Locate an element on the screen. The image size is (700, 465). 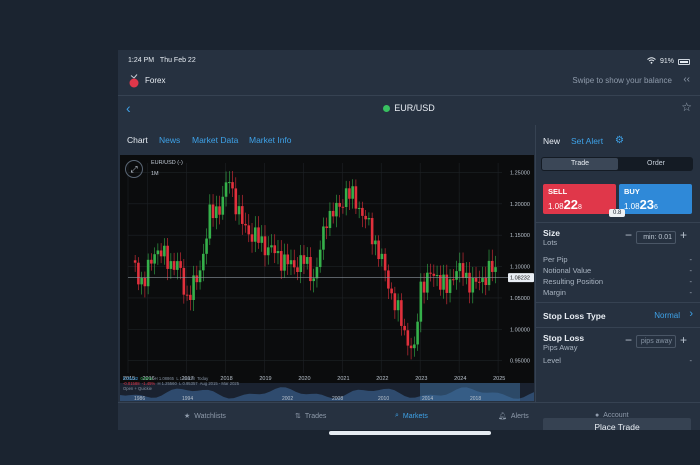
expand-chart-icon: ⤢ is located at coordinates (134, 169).